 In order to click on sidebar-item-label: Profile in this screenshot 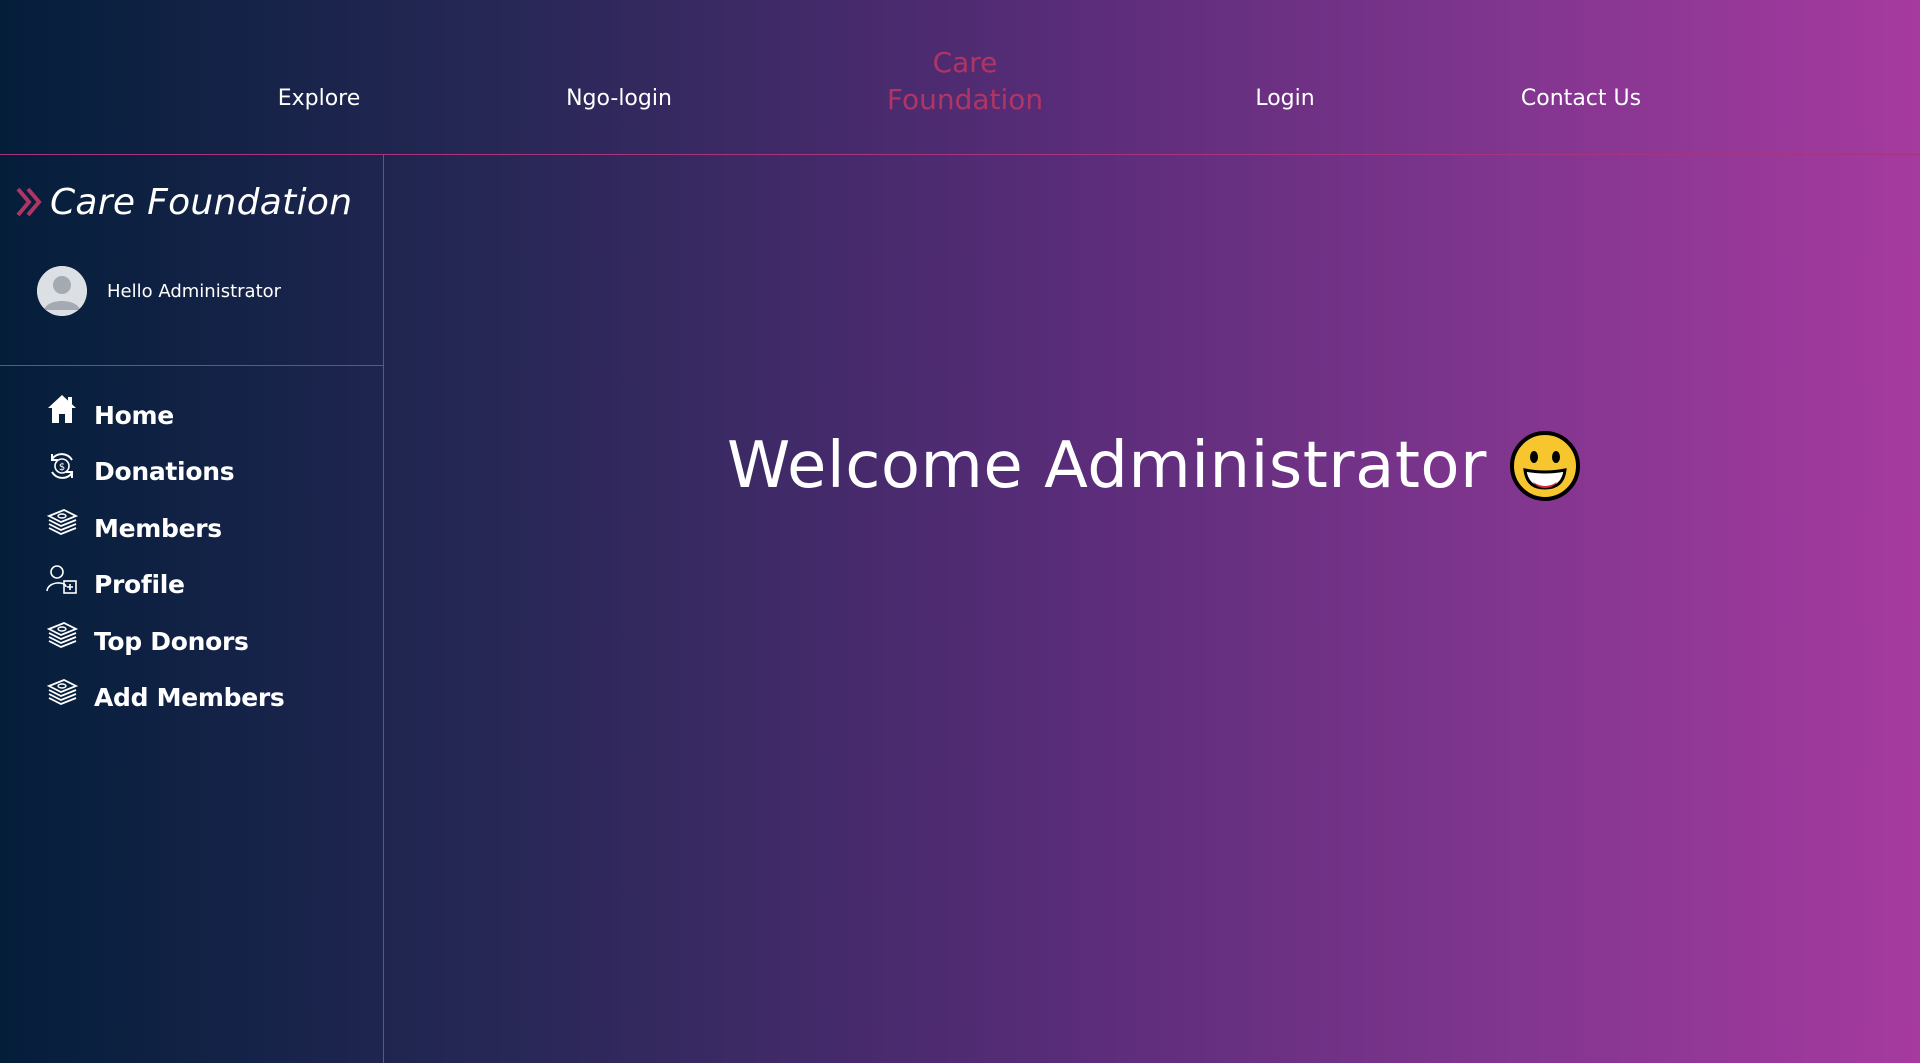, I will do `click(139, 585)`.